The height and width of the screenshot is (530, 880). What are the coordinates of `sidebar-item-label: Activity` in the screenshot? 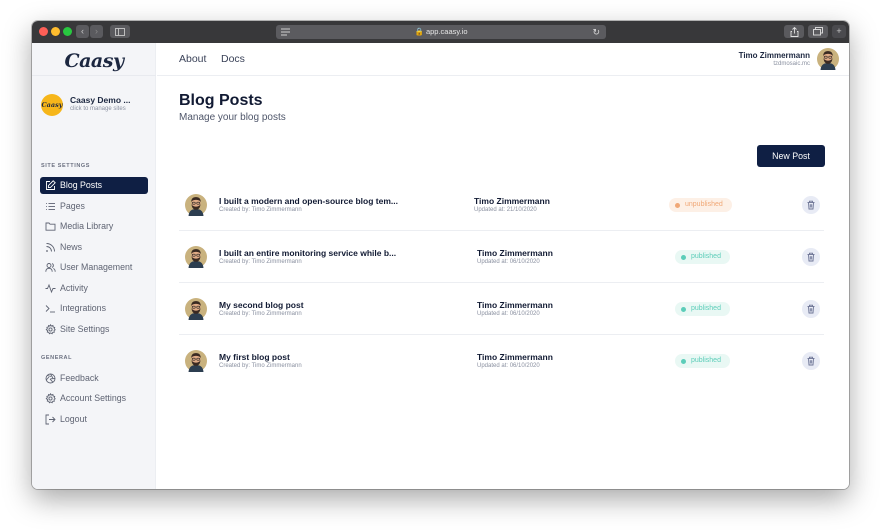 It's located at (74, 287).